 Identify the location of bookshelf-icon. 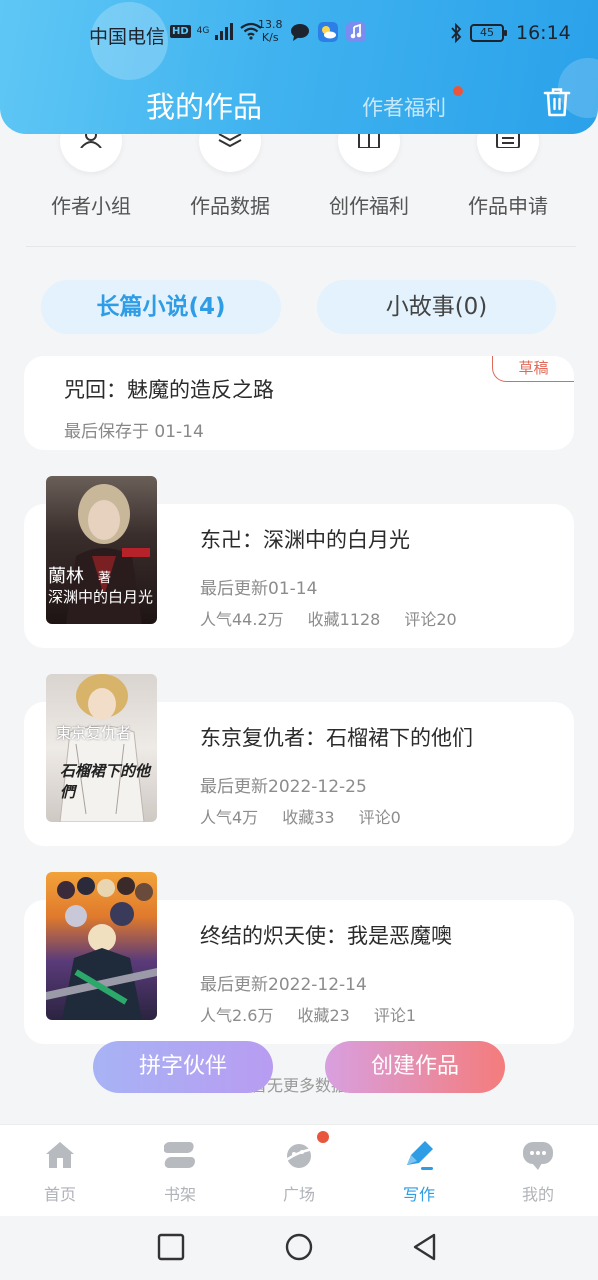
(180, 1155).